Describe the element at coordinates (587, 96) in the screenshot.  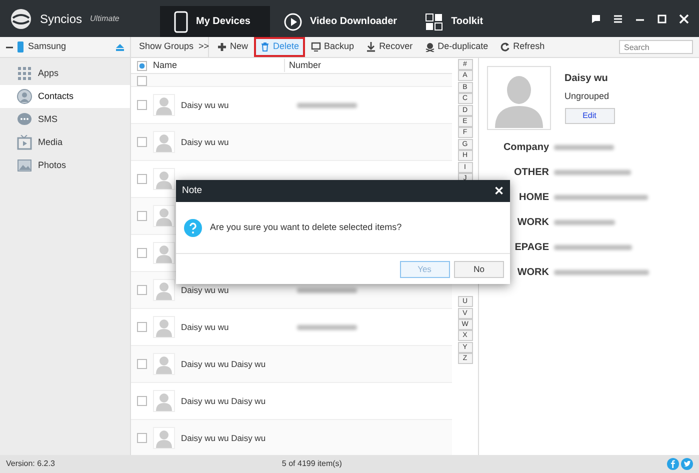
I see `group-label: Ungrouped` at that location.